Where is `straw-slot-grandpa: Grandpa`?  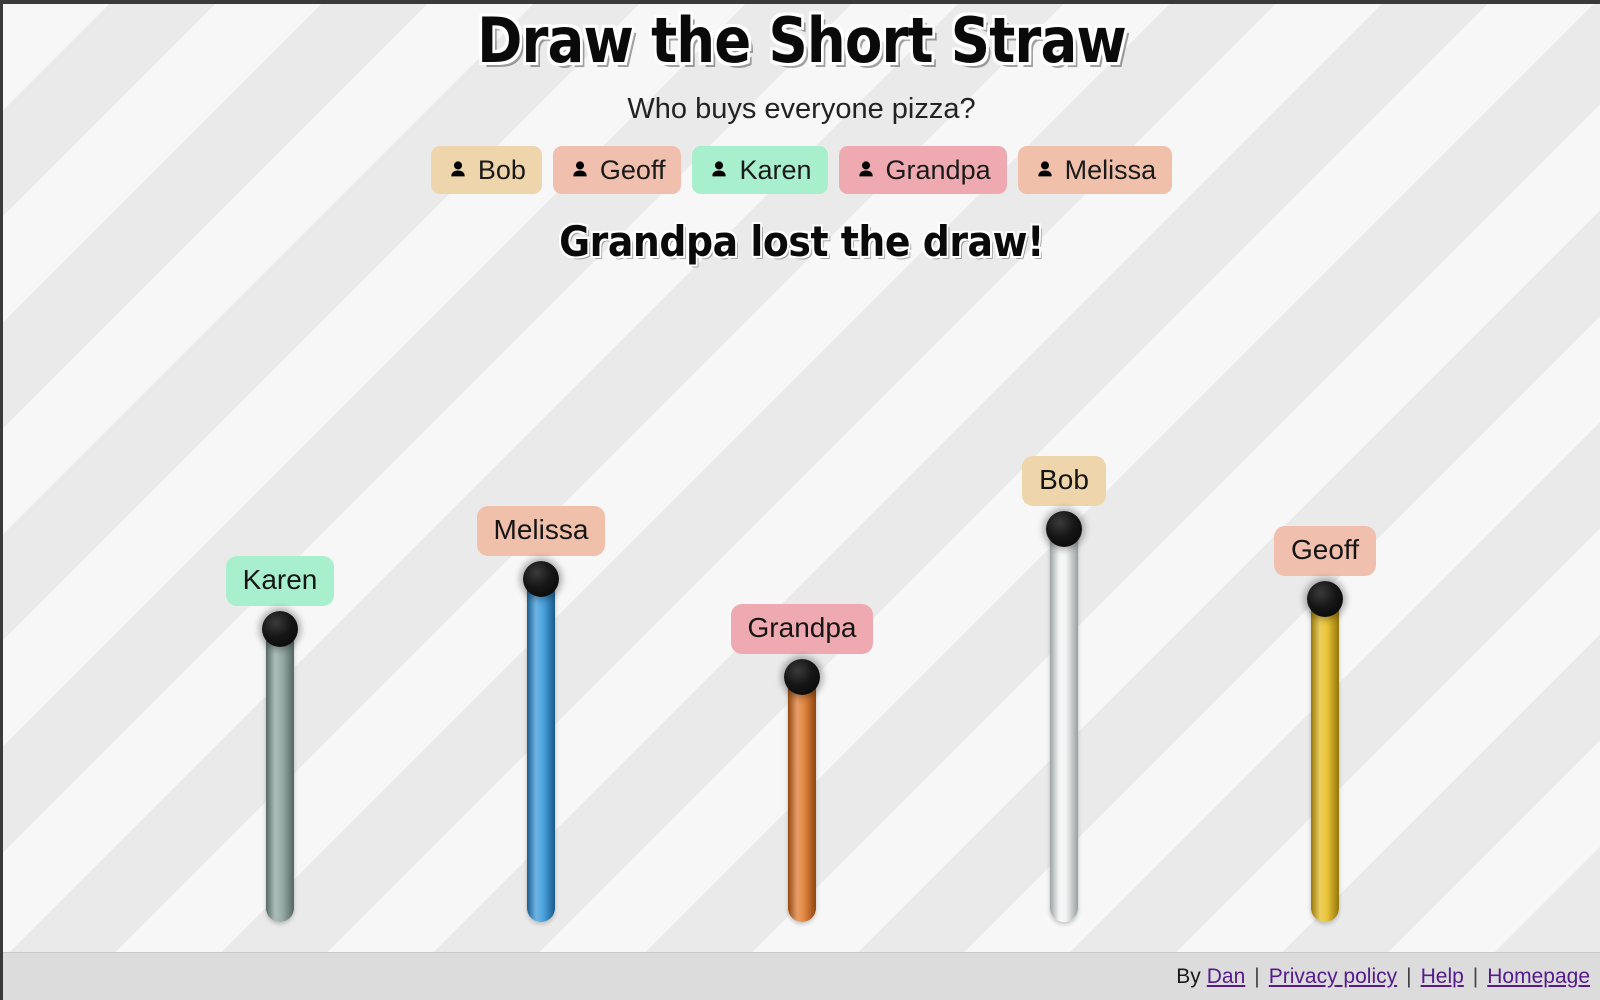
straw-slot-grandpa: Grandpa is located at coordinates (802, 763).